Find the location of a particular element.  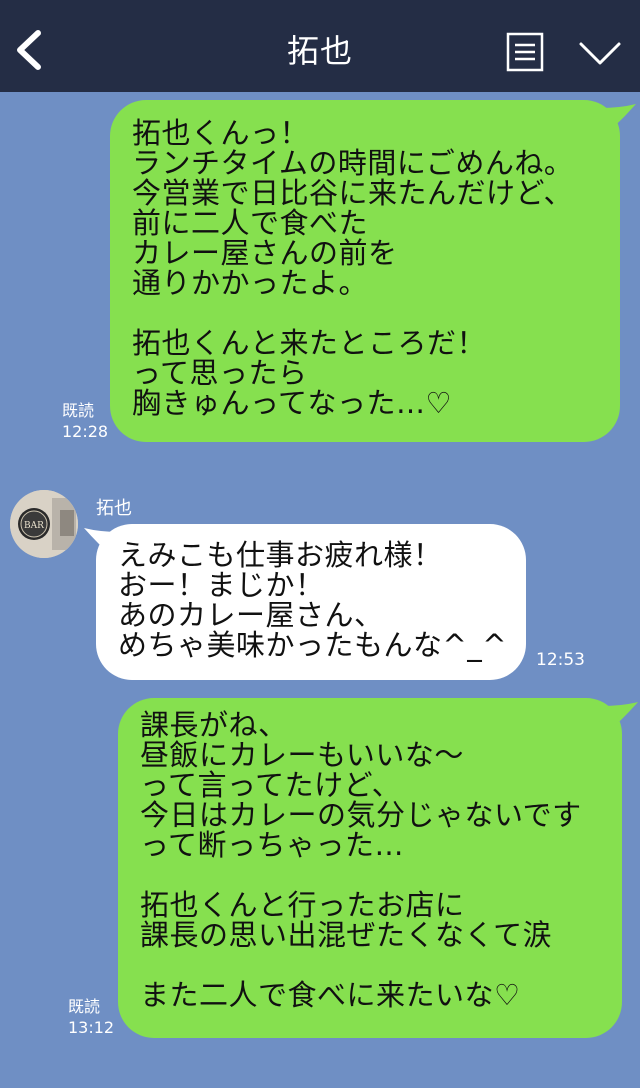

chevron-down-icon is located at coordinates (600, 54).